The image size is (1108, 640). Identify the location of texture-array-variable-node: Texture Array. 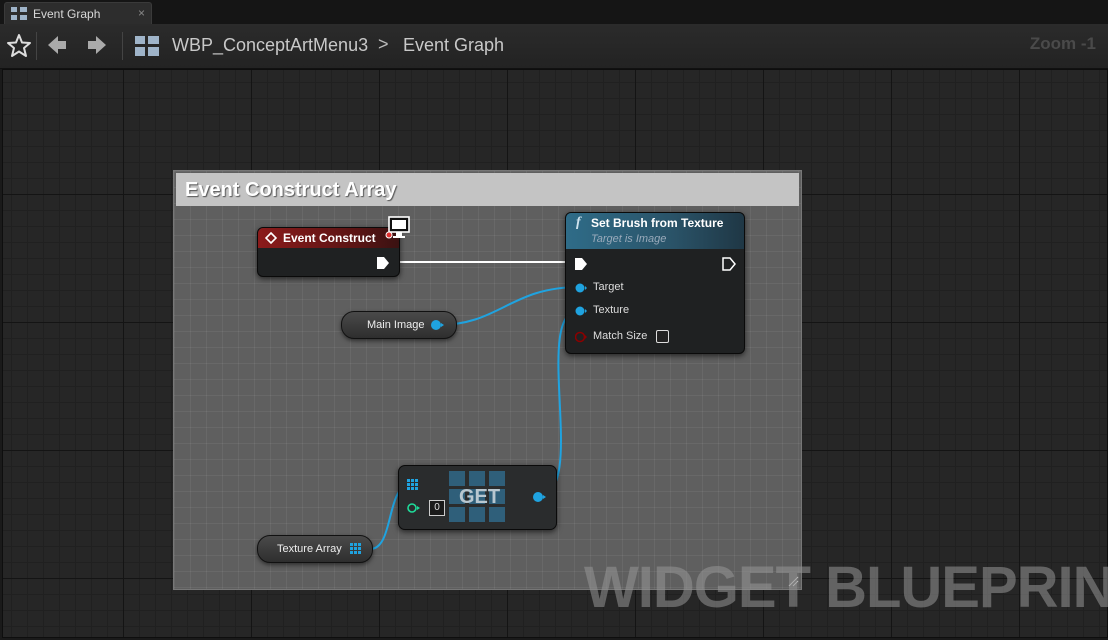
(315, 549).